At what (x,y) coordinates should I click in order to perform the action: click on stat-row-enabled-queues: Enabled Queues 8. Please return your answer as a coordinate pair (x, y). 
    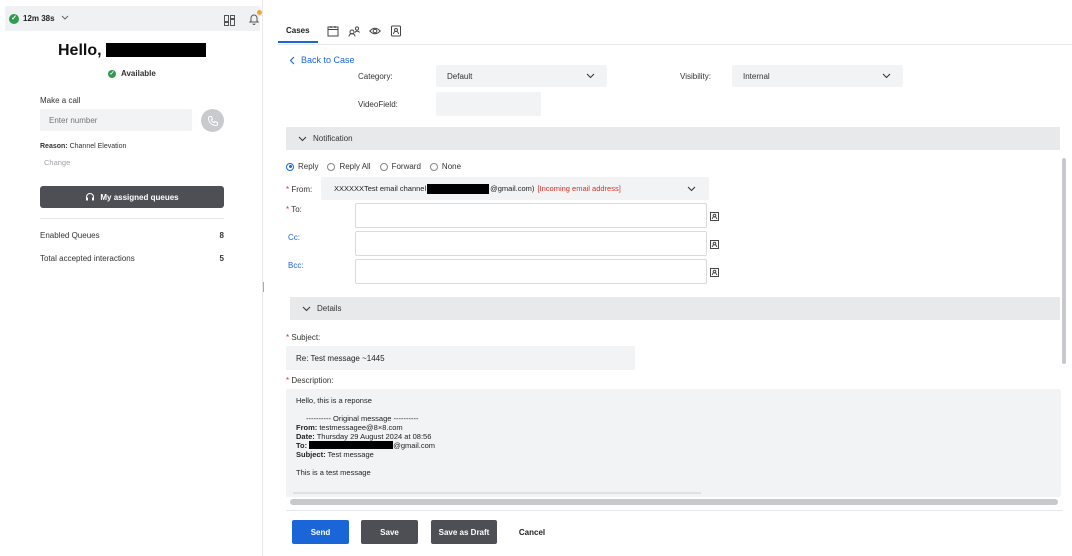
    Looking at the image, I should click on (132, 235).